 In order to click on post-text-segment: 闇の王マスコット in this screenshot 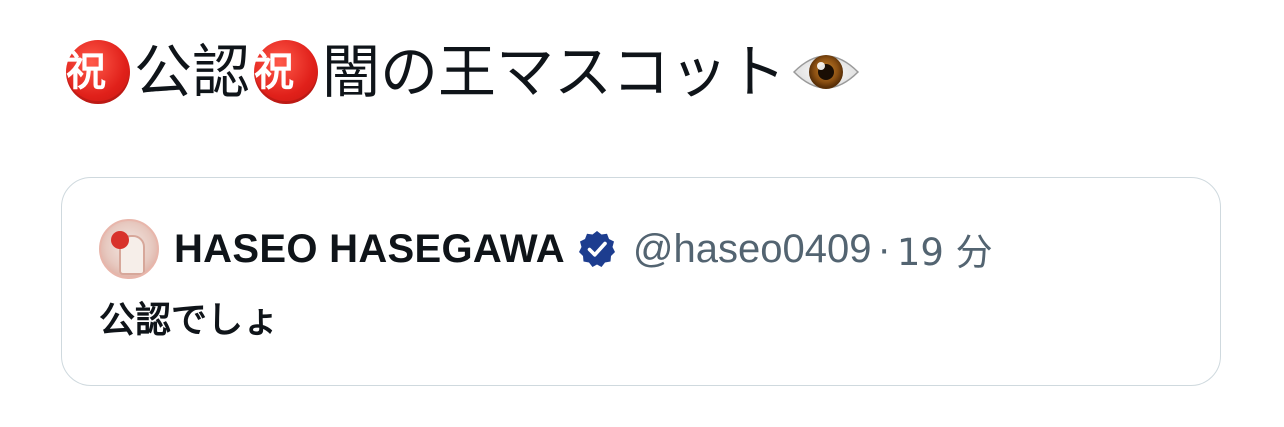, I will do `click(554, 72)`.